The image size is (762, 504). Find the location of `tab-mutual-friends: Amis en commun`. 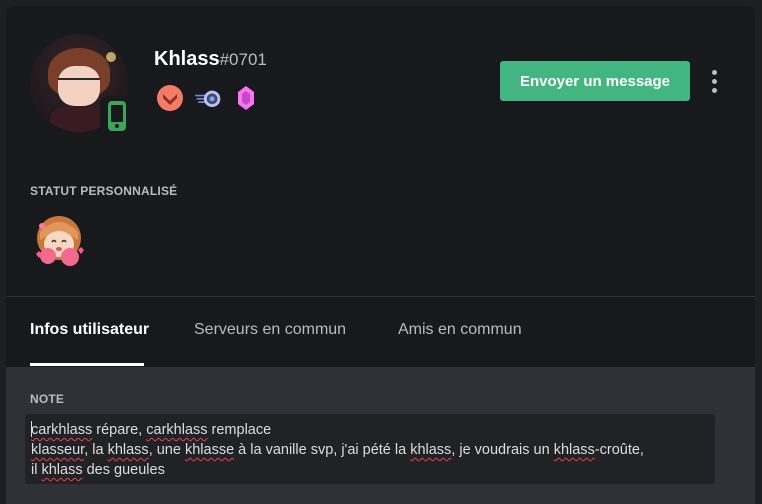

tab-mutual-friends: Amis en commun is located at coordinates (460, 330).